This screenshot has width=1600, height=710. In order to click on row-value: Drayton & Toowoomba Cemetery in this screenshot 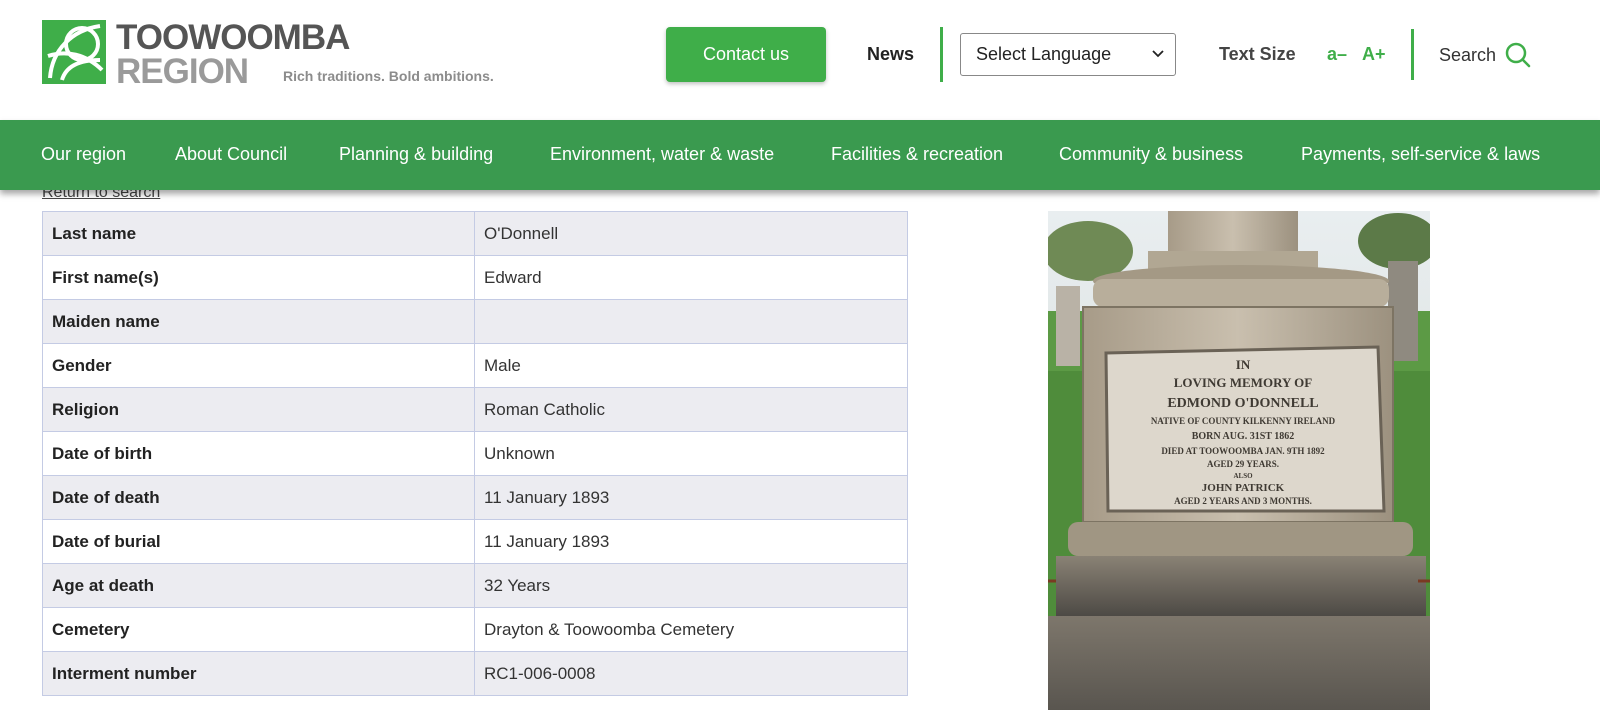, I will do `click(691, 629)`.